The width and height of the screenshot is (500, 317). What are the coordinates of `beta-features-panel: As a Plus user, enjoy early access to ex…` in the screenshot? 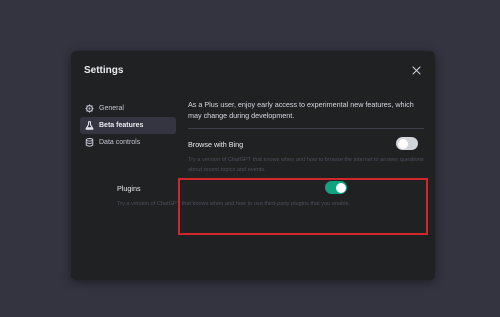 It's located at (306, 137).